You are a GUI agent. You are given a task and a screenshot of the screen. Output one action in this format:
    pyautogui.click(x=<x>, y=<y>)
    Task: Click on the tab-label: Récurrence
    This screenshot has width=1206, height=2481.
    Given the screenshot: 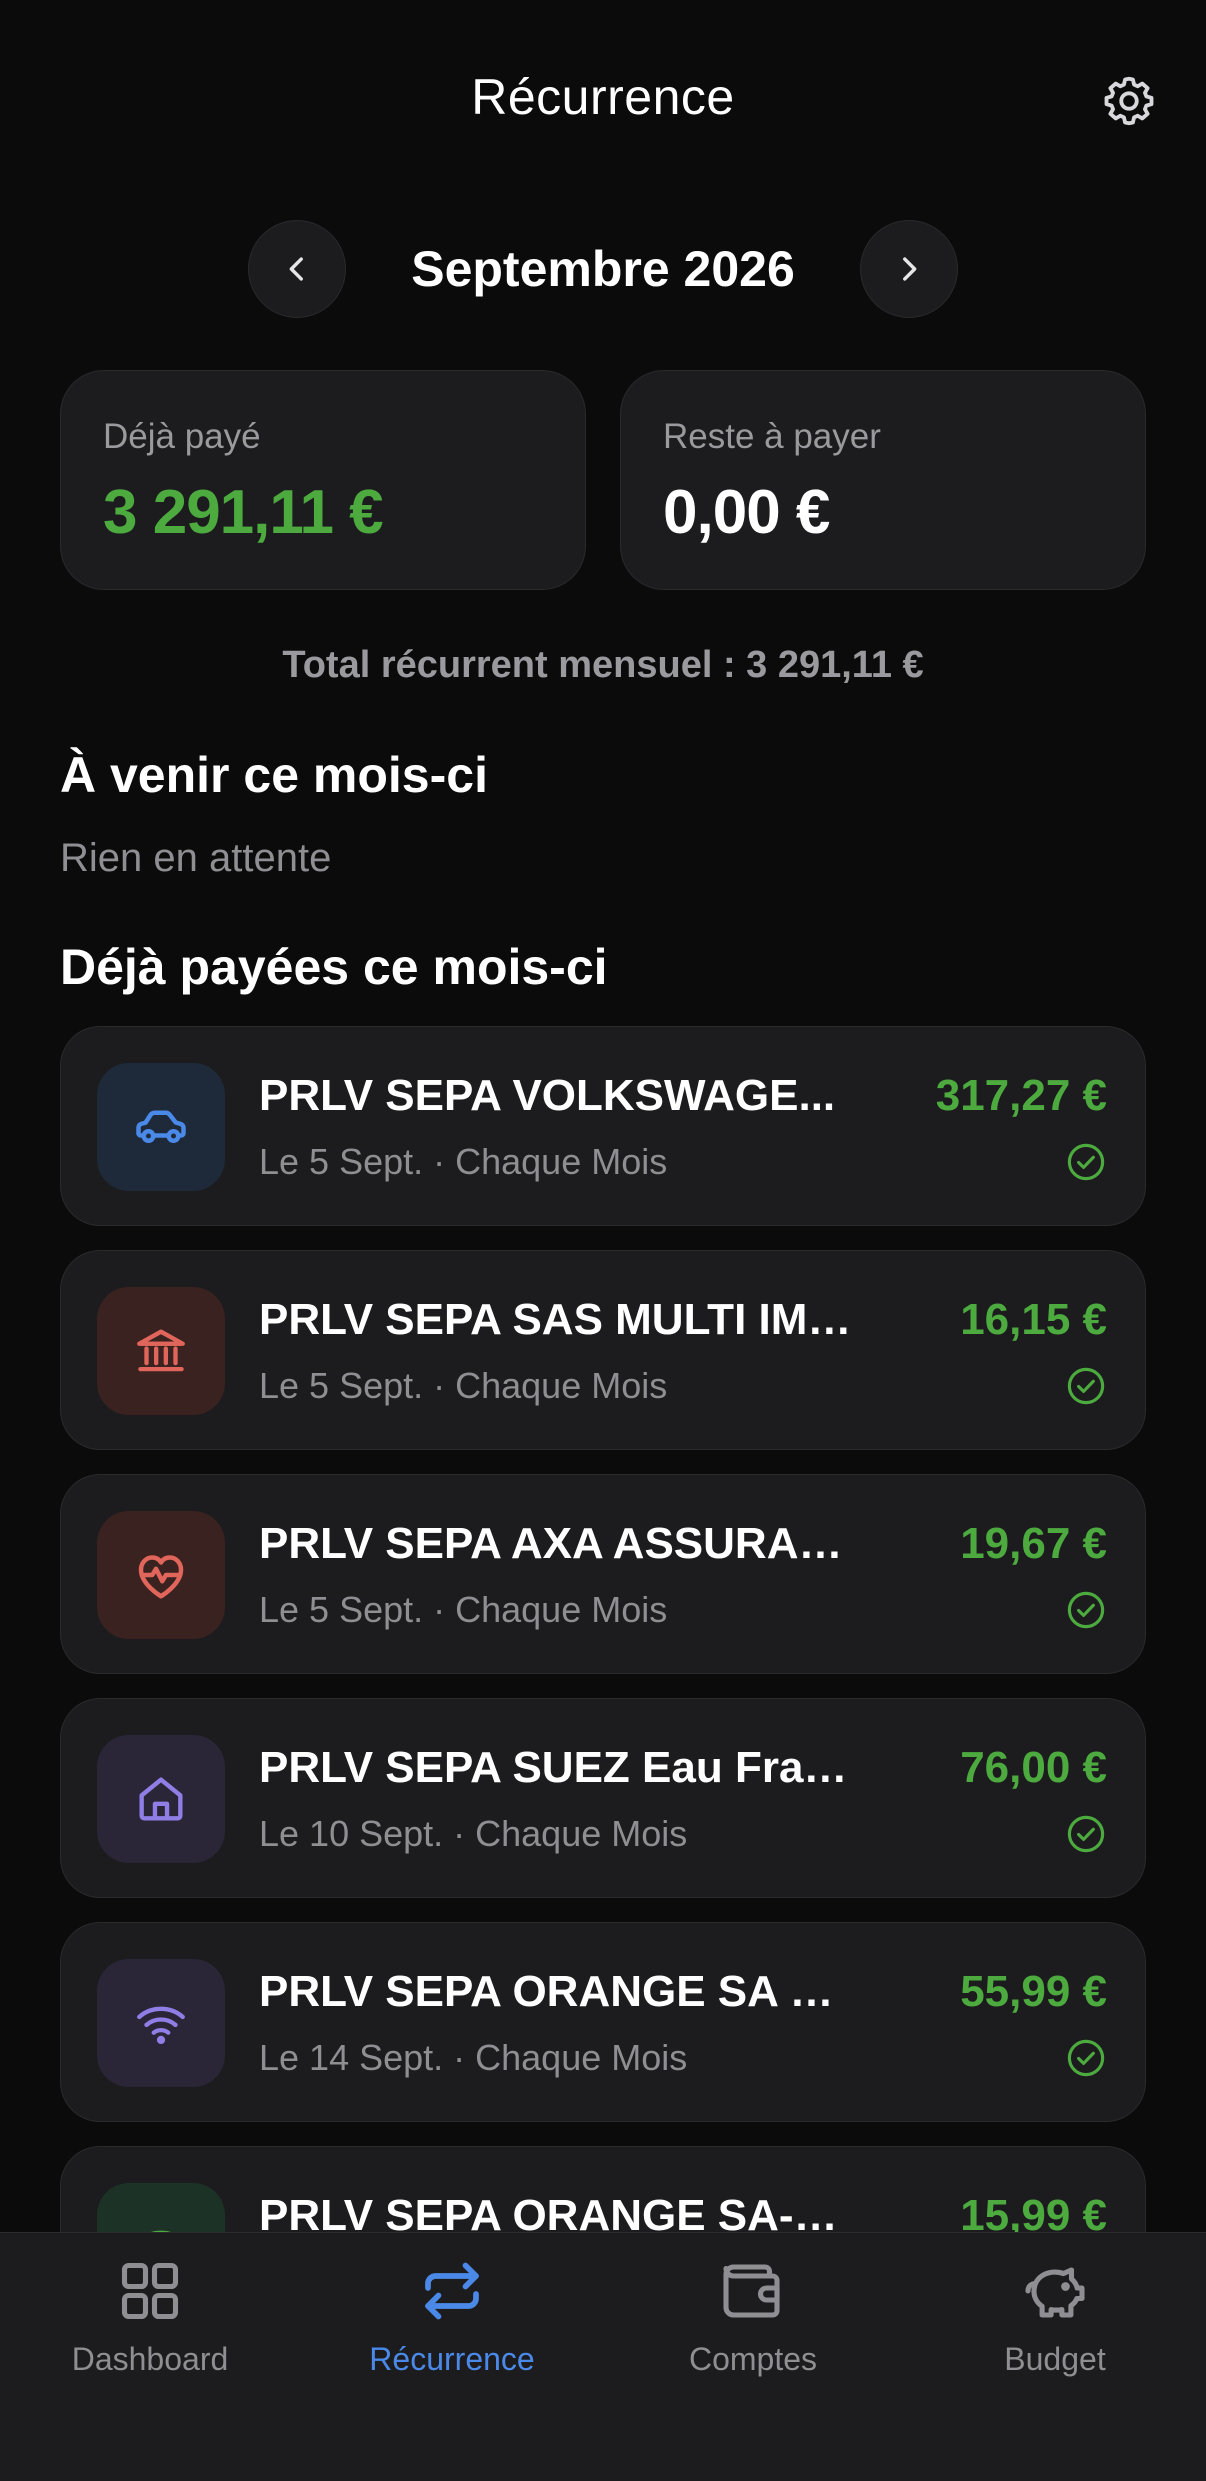 What is the action you would take?
    pyautogui.click(x=452, y=2359)
    